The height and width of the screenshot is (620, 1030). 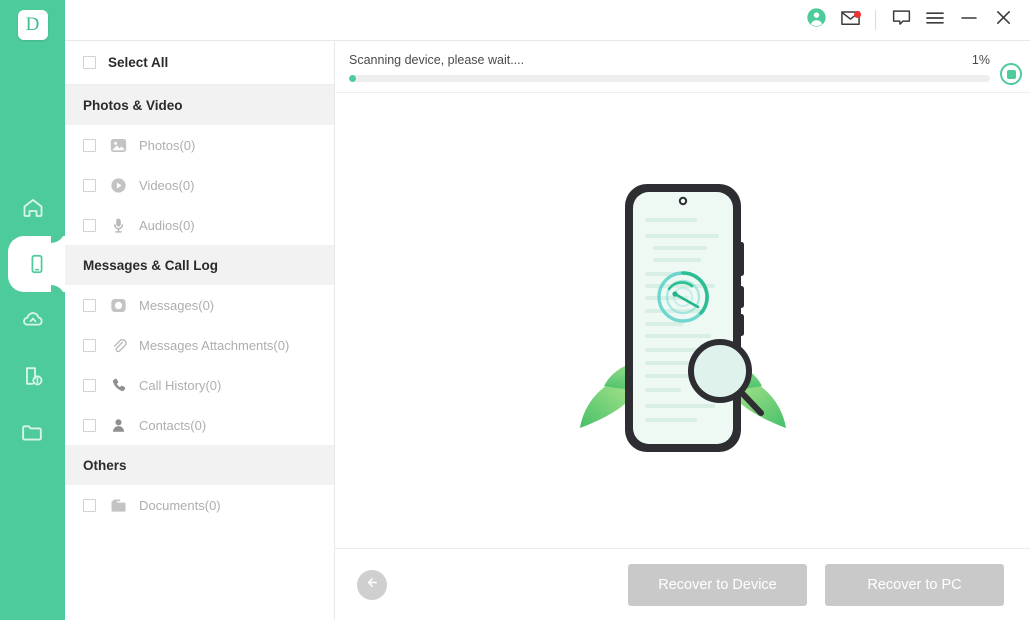 What do you see at coordinates (118, 185) in the screenshot?
I see `video-icon` at bounding box center [118, 185].